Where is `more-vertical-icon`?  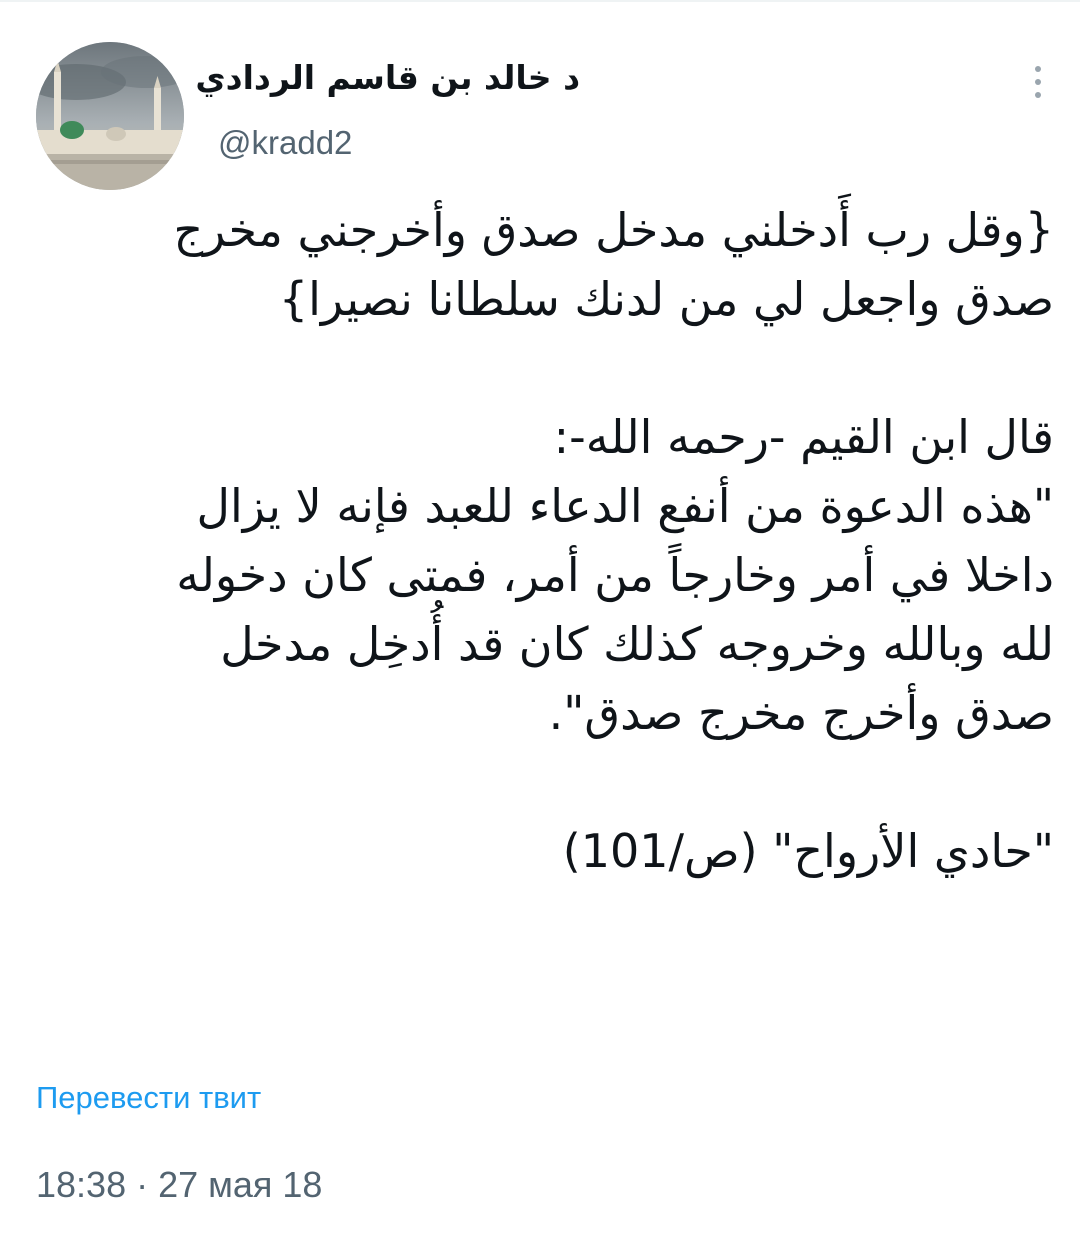
more-vertical-icon is located at coordinates (1038, 69).